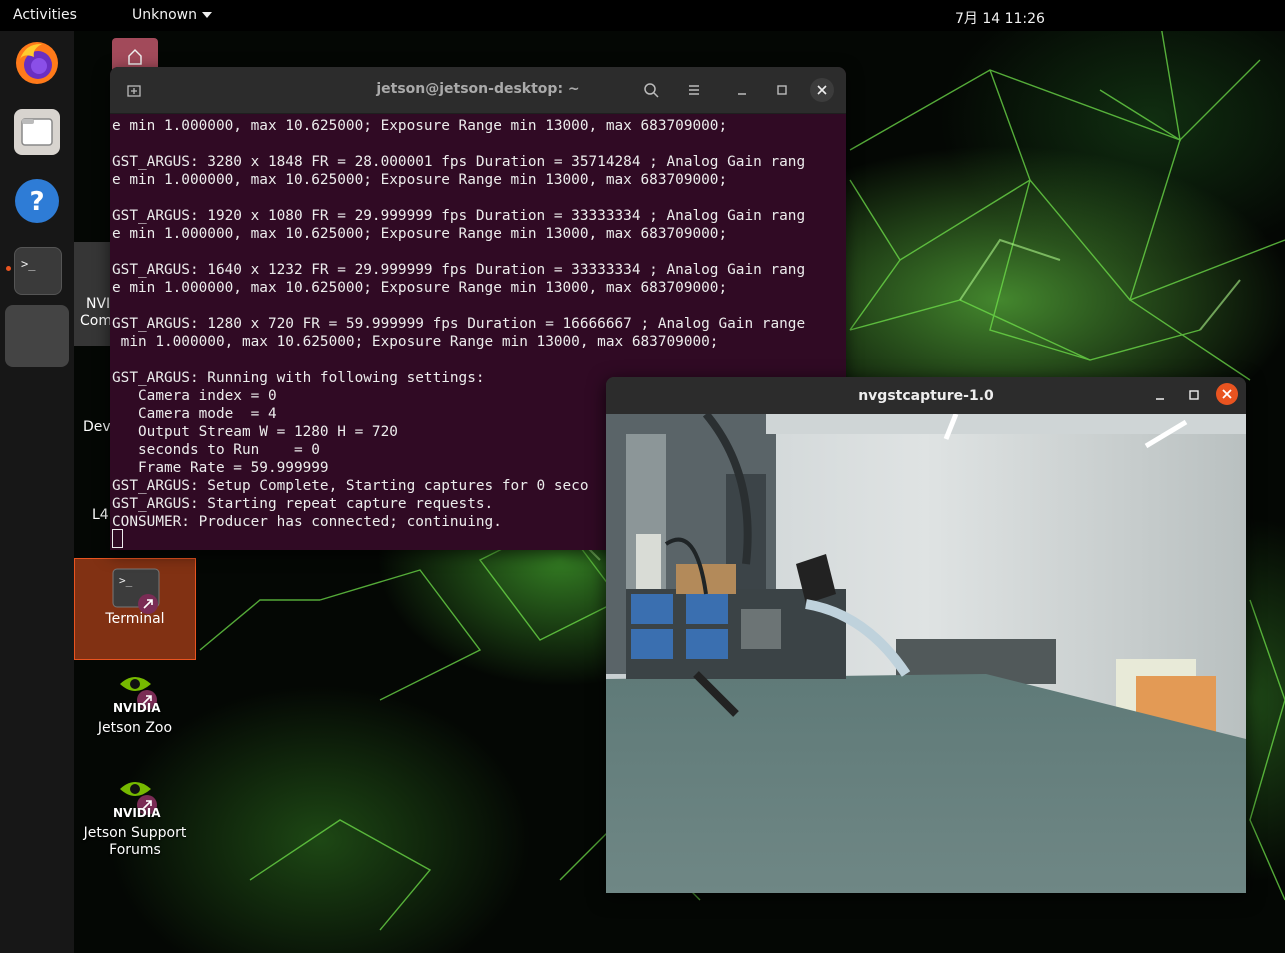  I want to click on files-icon, so click(37, 132).